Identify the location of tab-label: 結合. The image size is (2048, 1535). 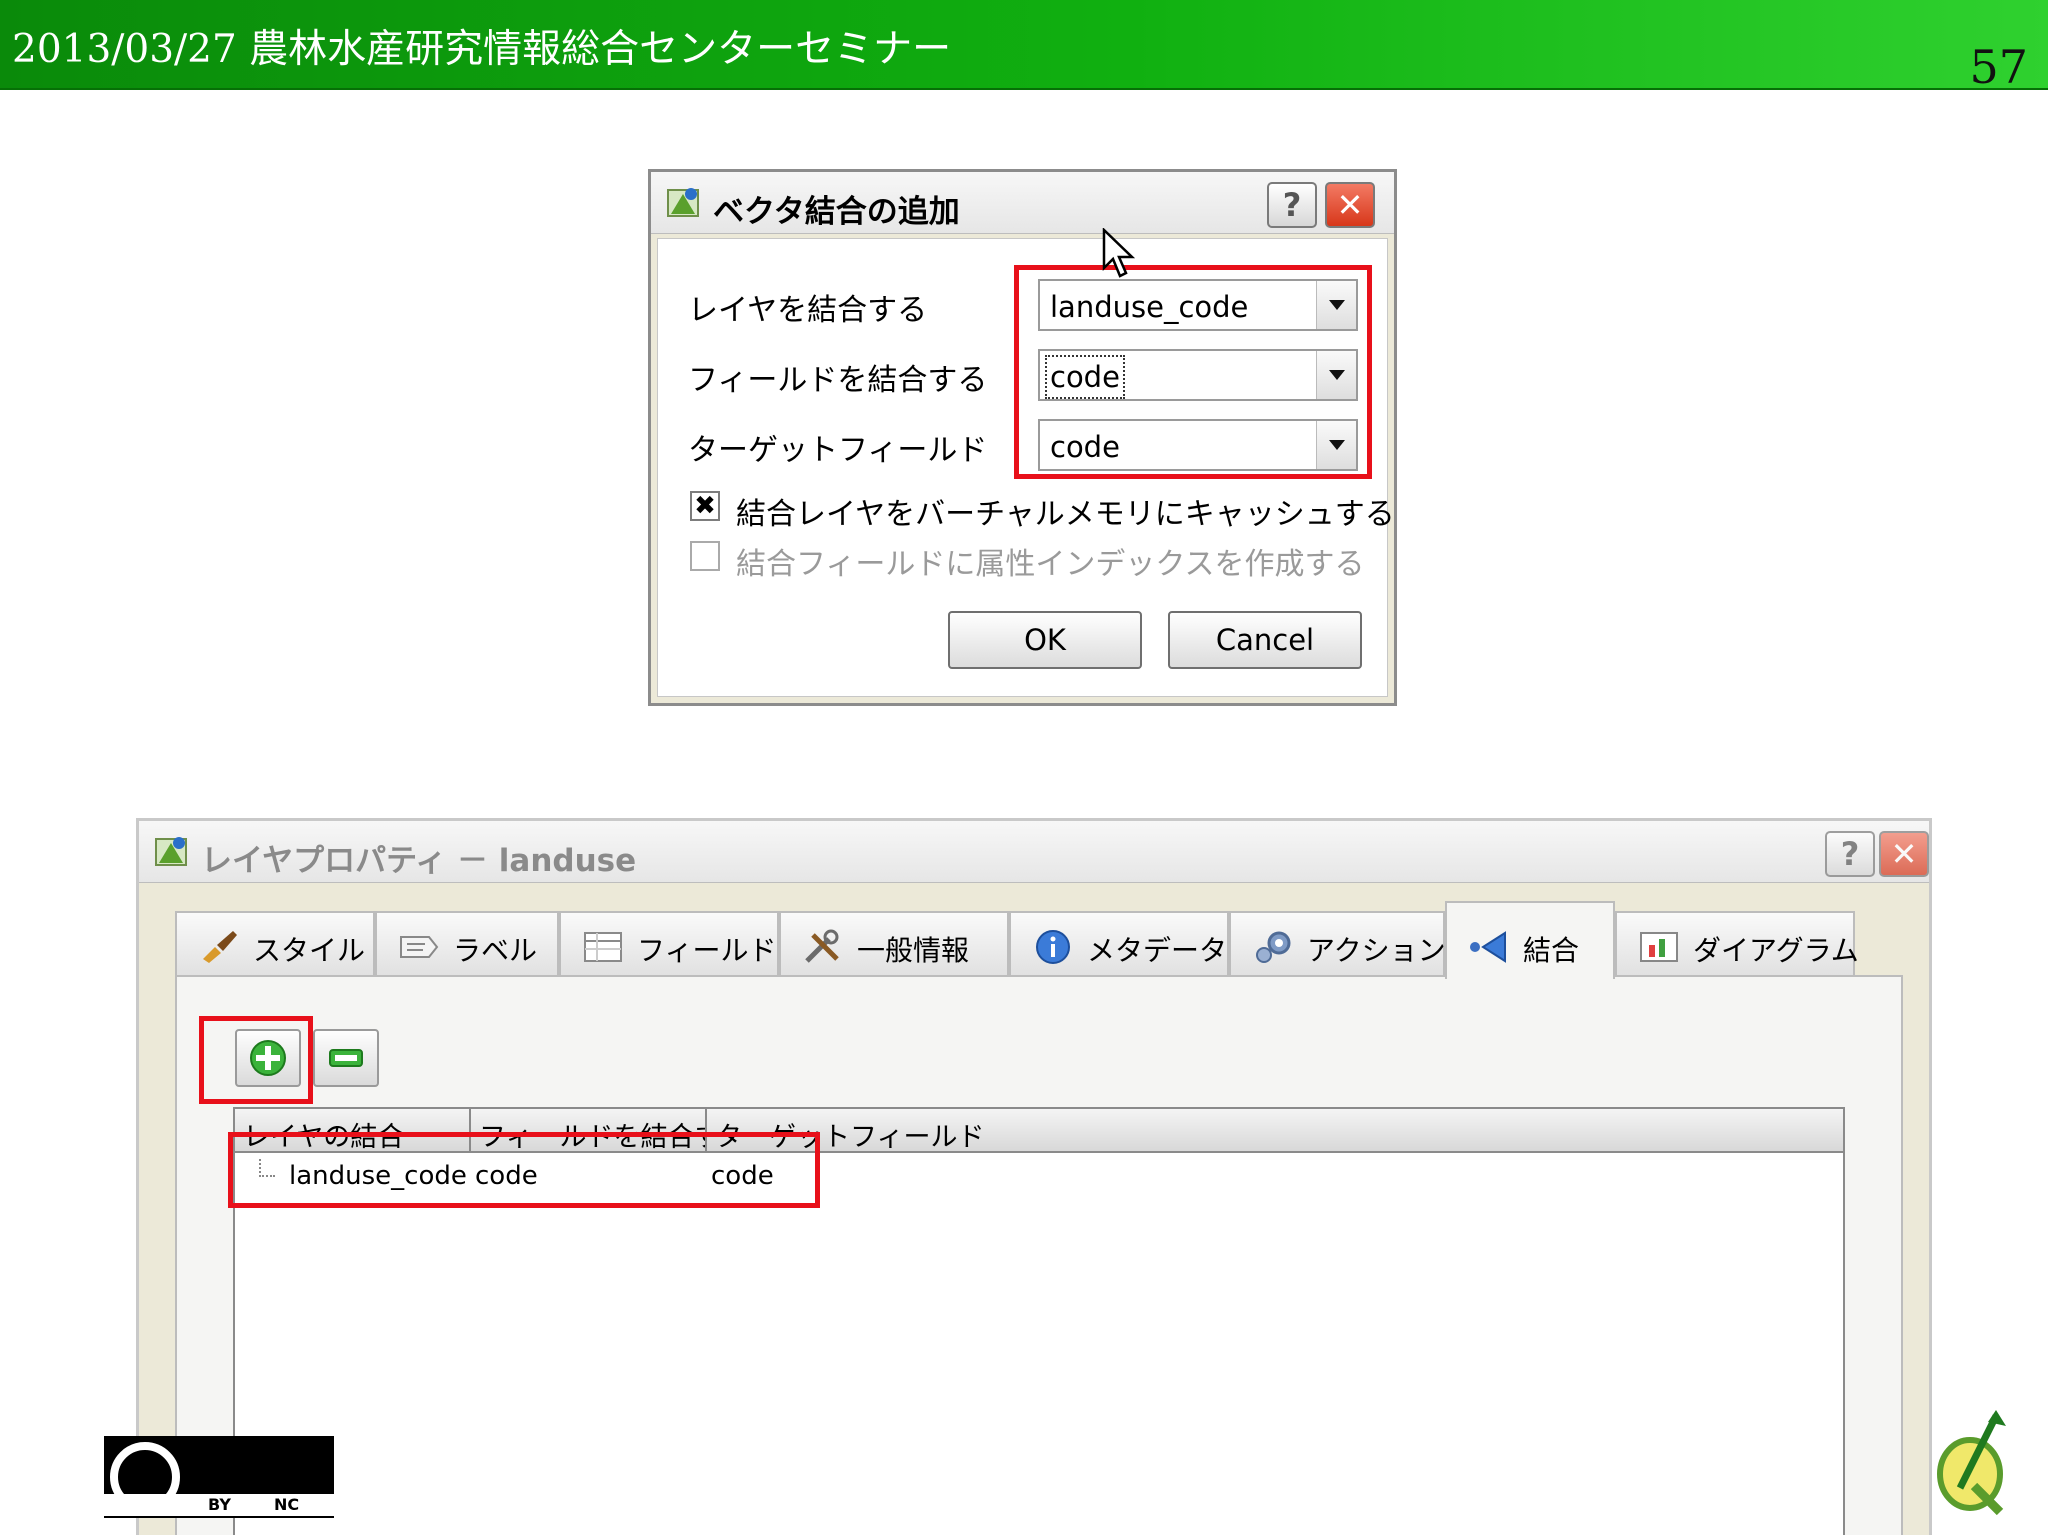
(1551, 950).